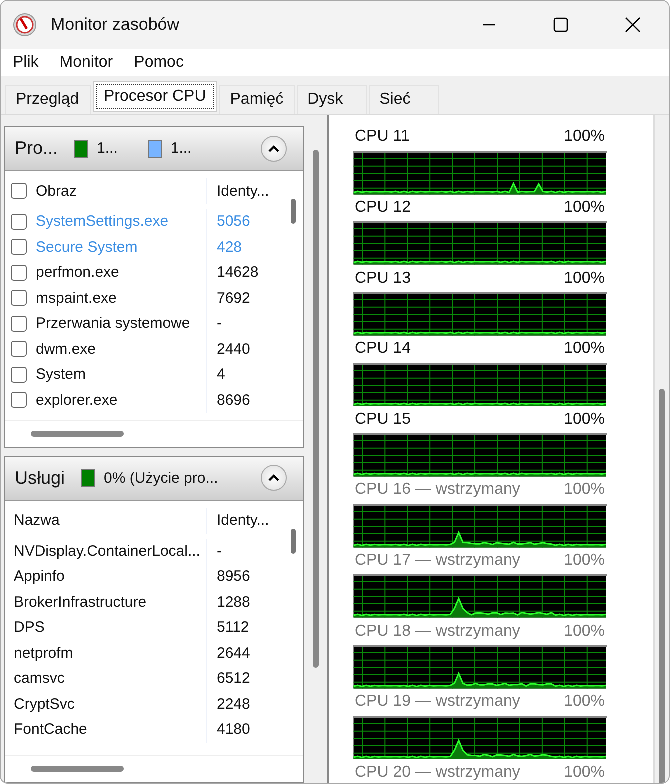 The width and height of the screenshot is (670, 784). Describe the element at coordinates (48, 99) in the screenshot. I see `tab: Przegląd` at that location.